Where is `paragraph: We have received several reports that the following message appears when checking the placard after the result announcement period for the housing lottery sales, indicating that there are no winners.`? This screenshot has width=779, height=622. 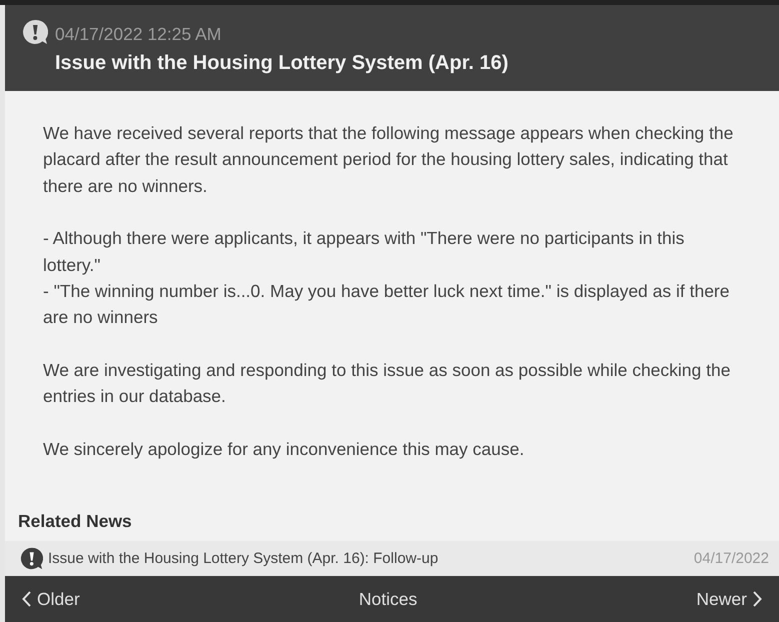
paragraph: We have received several reports that the following message appears when checking the placard after the result announcement period for the housing lottery sales, indicating that there are no winners. is located at coordinates (388, 160).